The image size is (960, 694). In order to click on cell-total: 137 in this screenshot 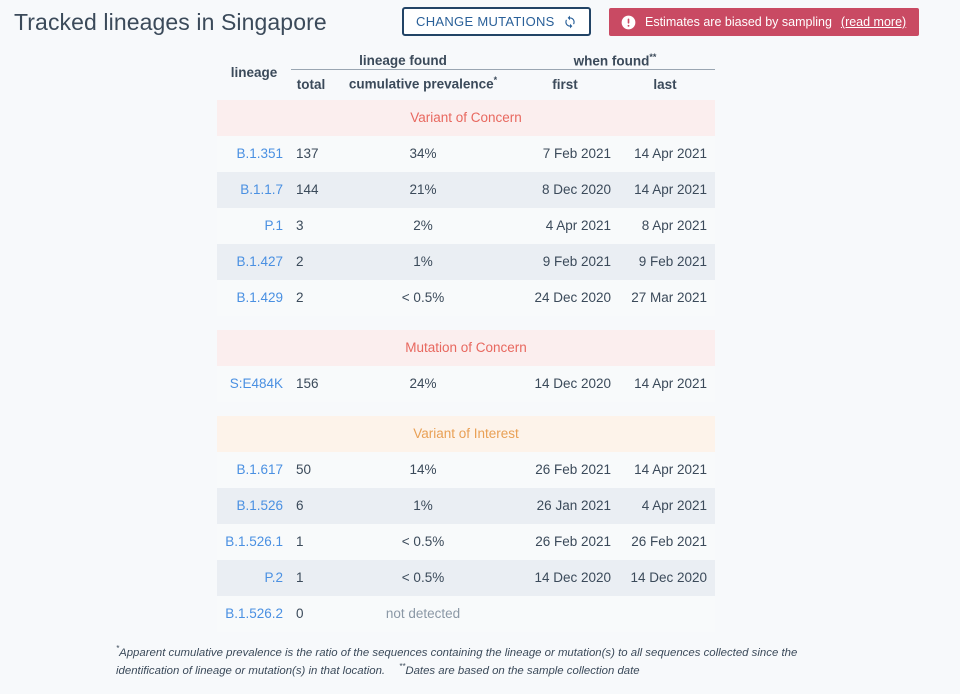, I will do `click(311, 153)`.